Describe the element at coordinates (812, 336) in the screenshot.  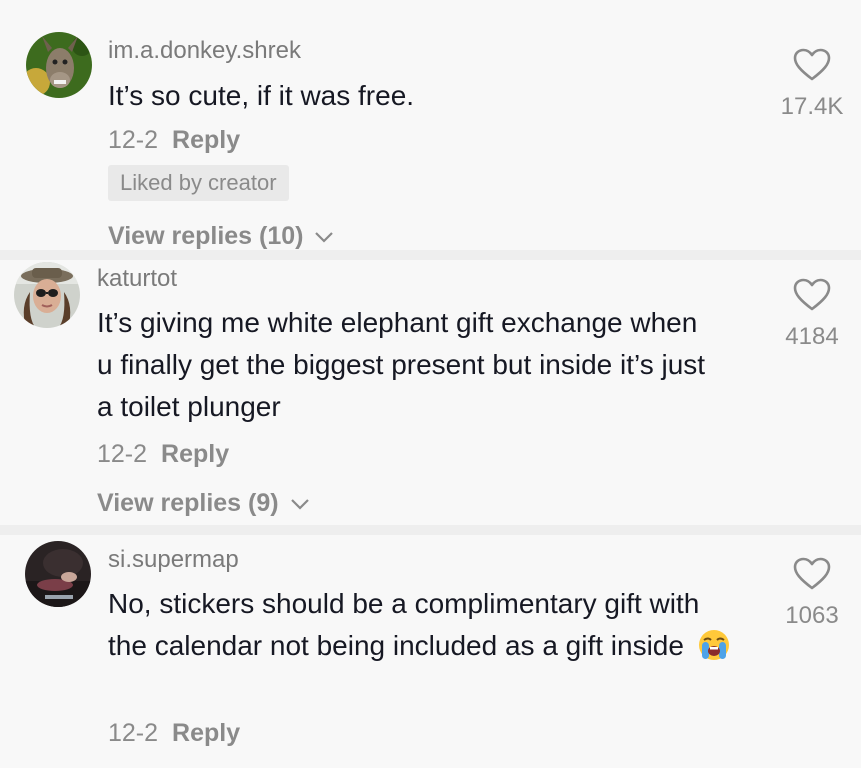
I see `like-count: 4184` at that location.